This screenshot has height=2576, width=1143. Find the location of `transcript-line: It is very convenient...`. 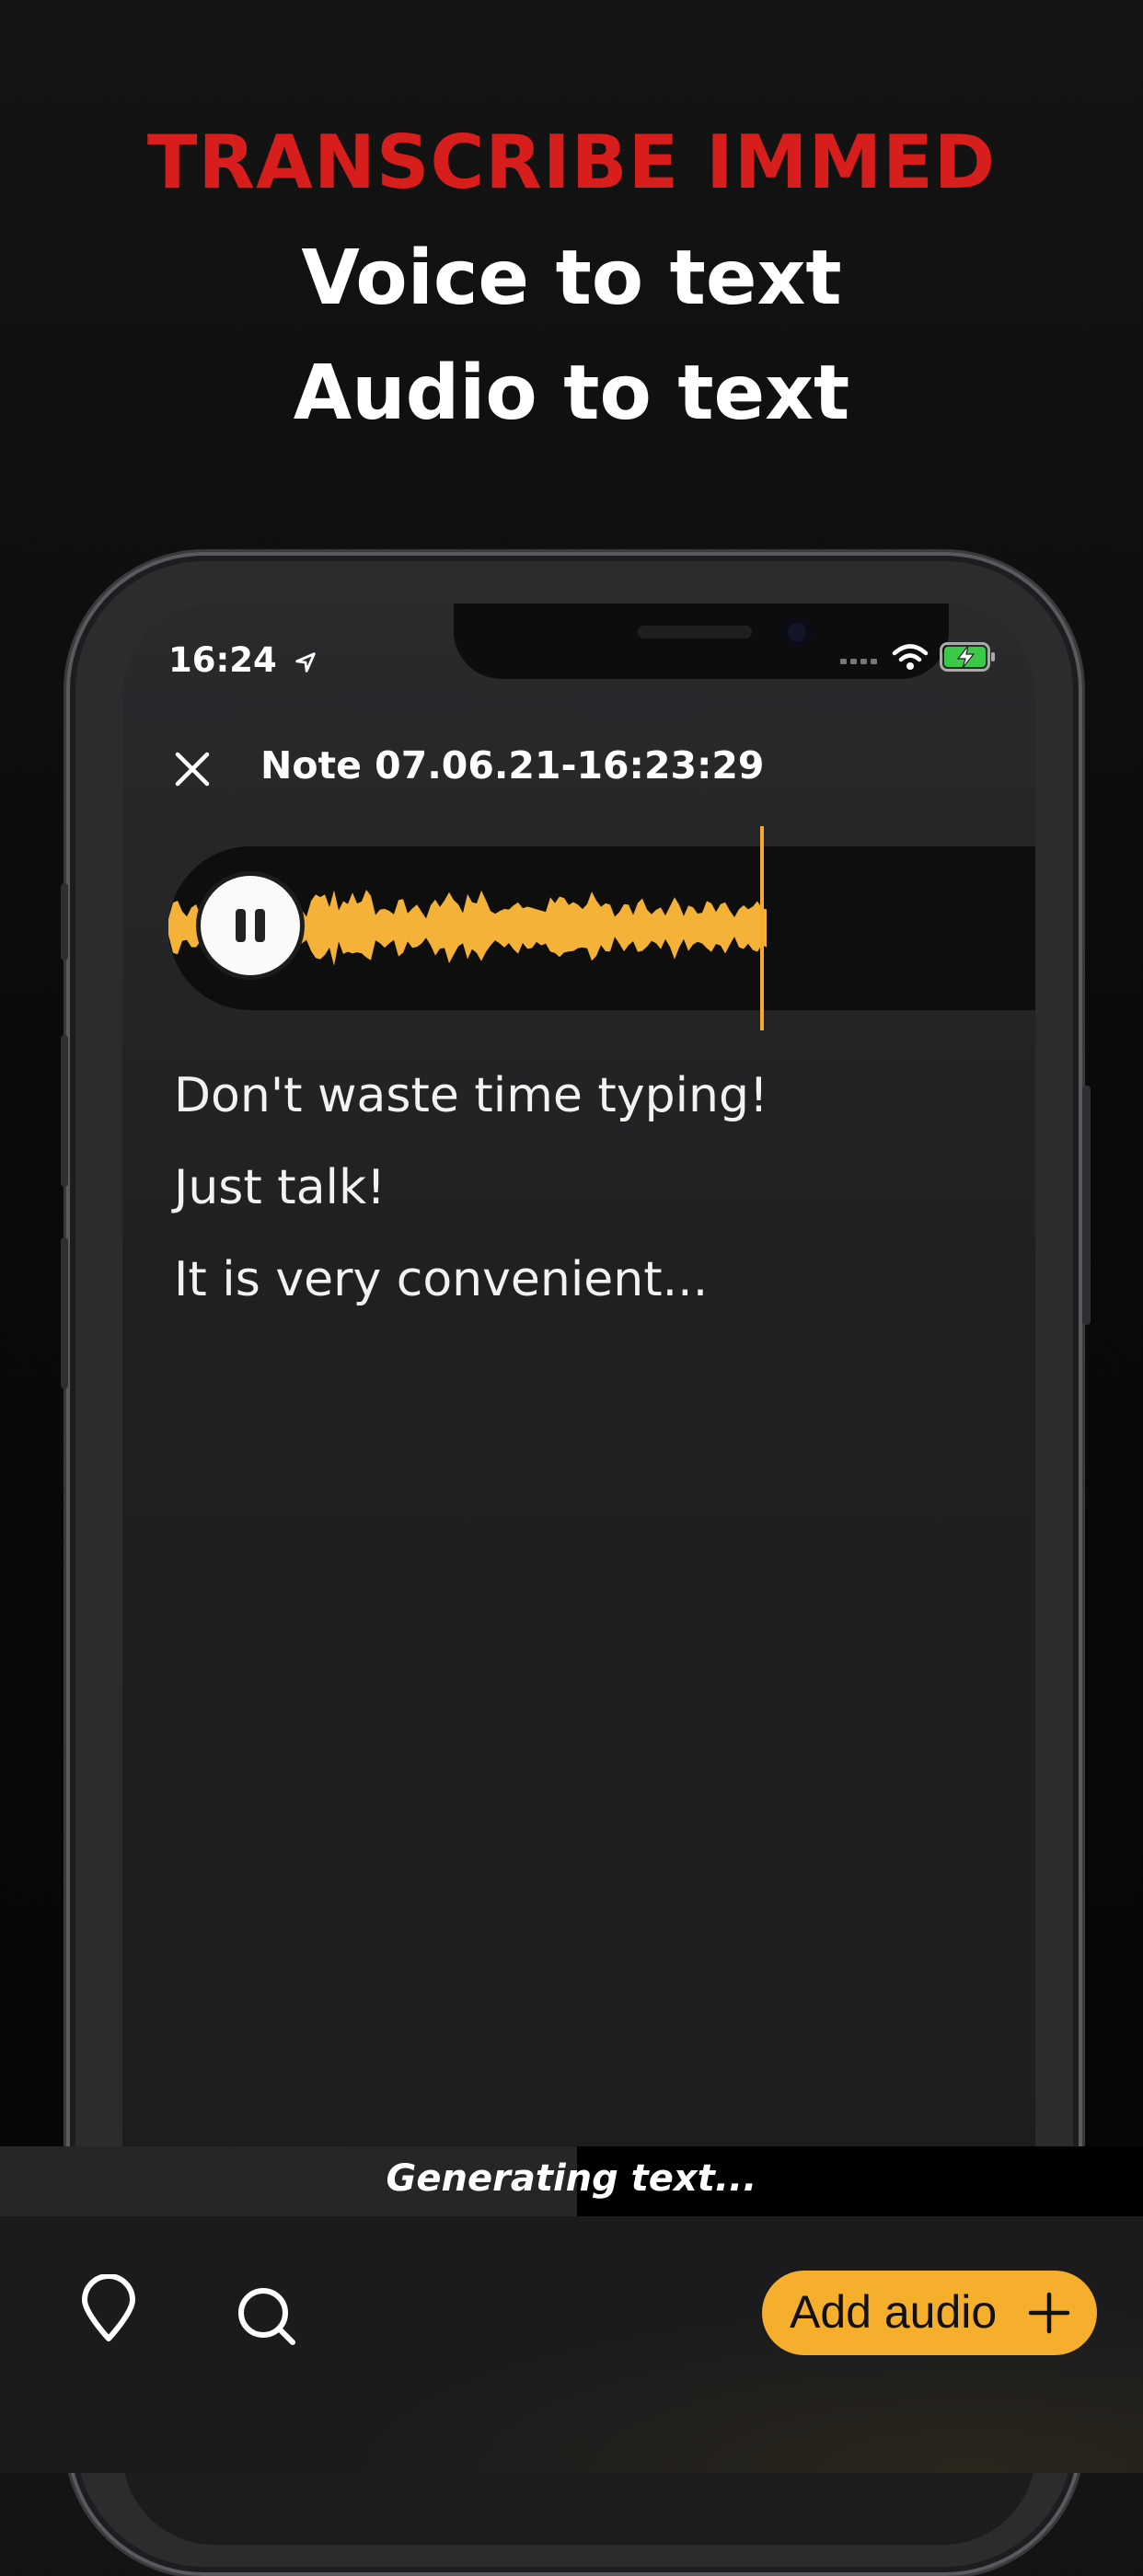

transcript-line: It is very convenient... is located at coordinates (441, 1279).